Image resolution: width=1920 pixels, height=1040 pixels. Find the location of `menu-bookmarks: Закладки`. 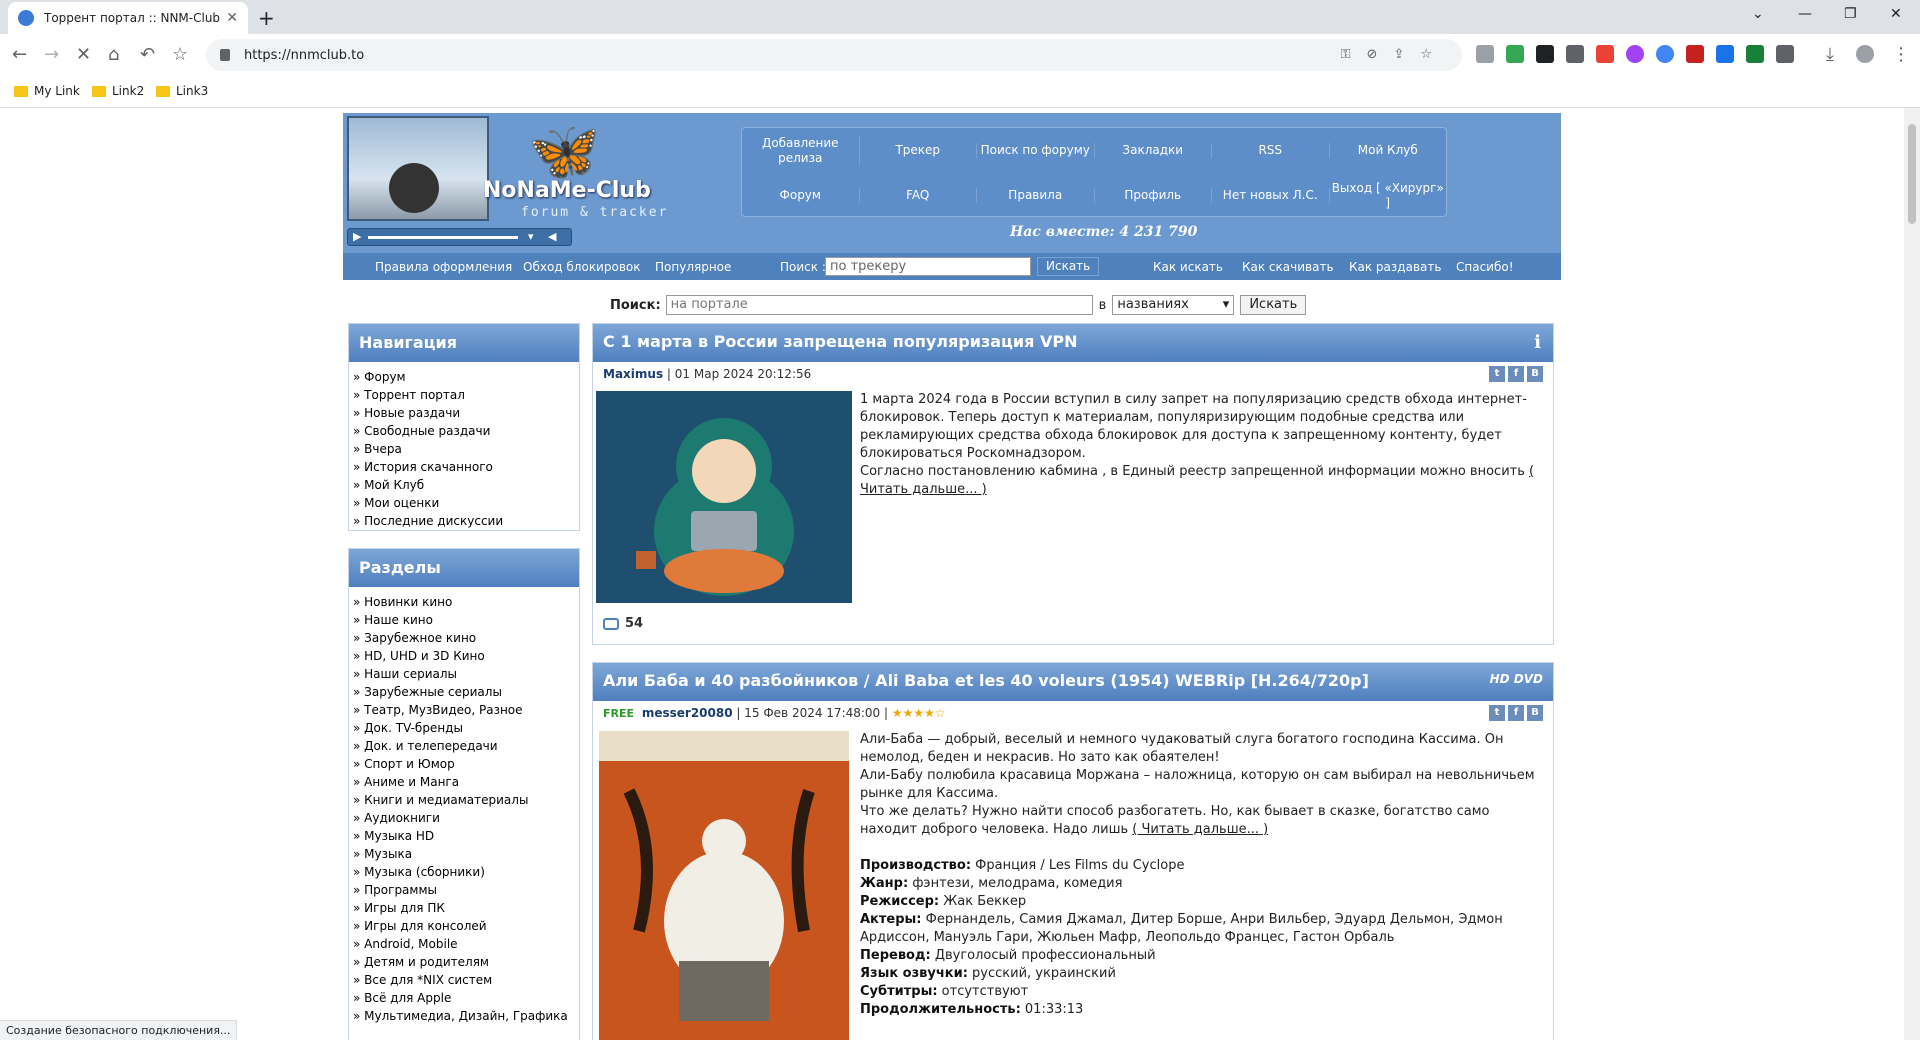

menu-bookmarks: Закладки is located at coordinates (1153, 150).